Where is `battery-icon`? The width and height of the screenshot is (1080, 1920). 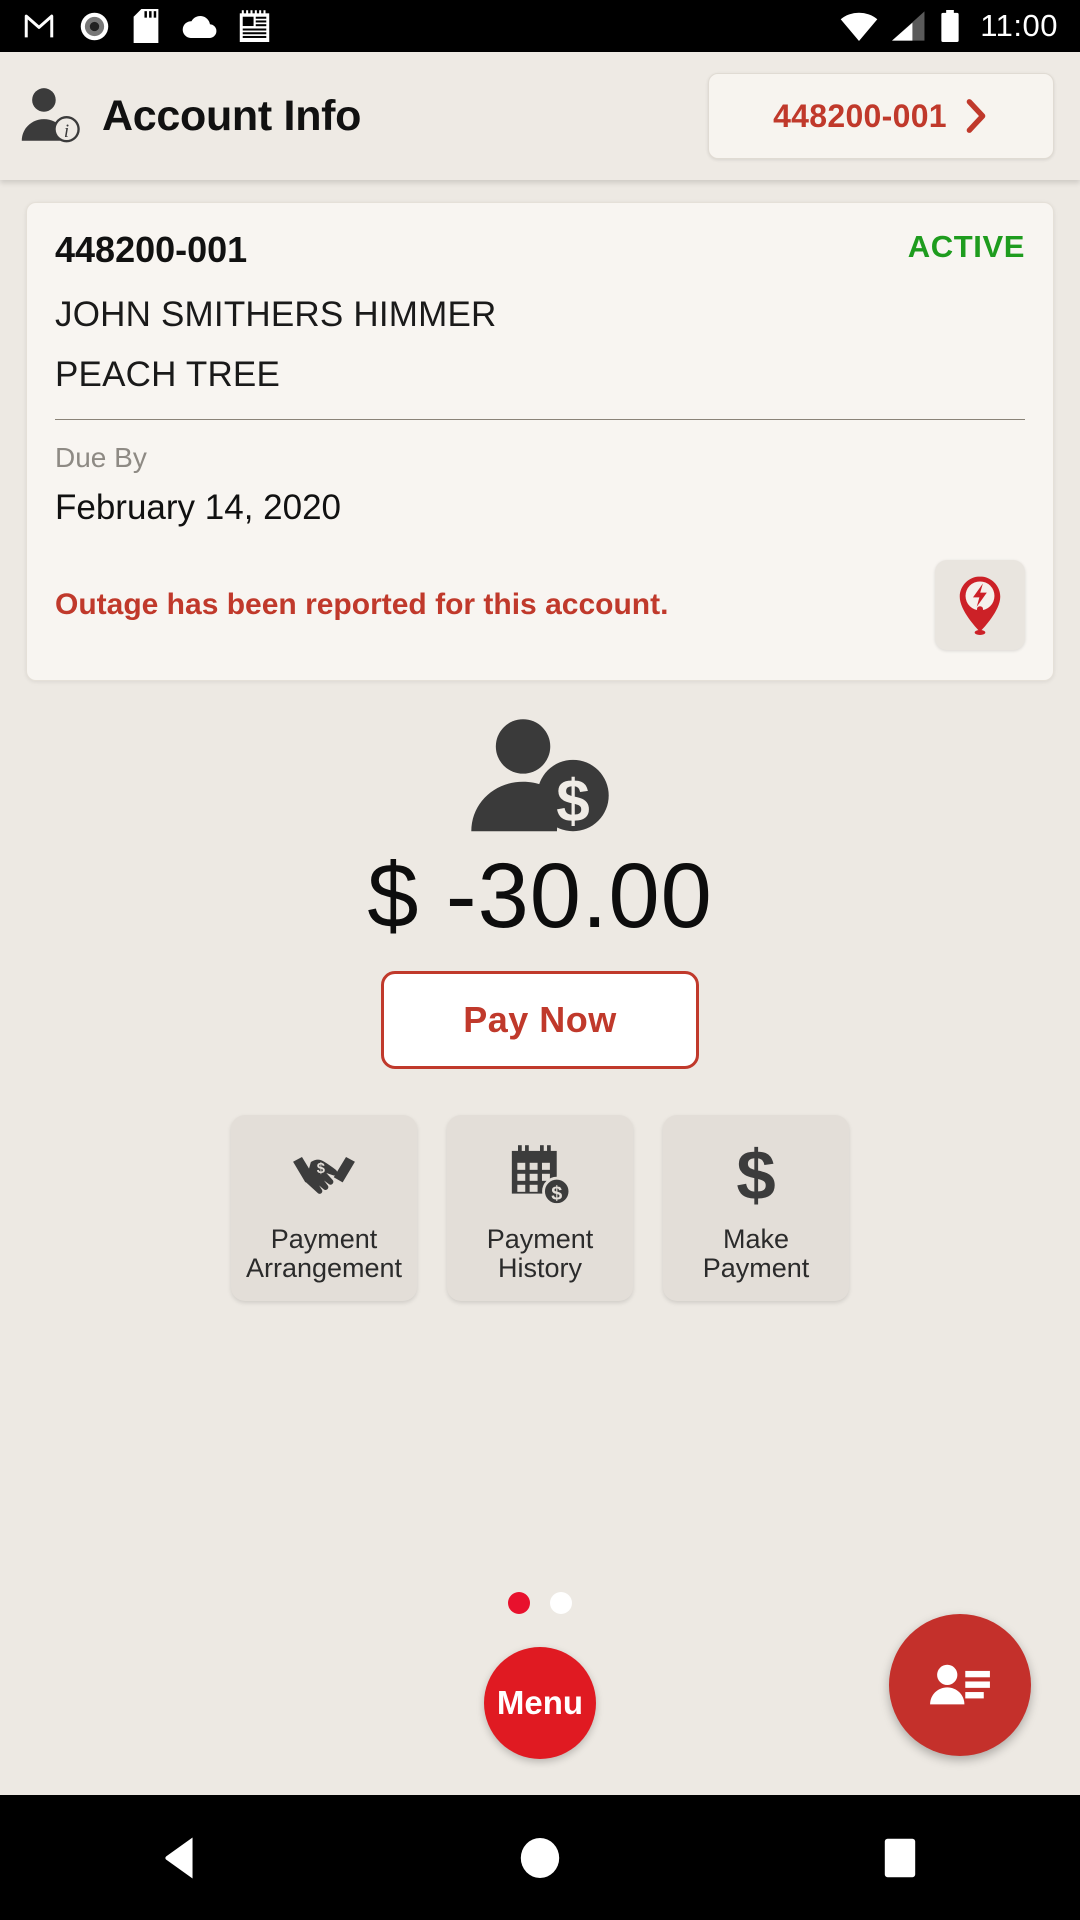 battery-icon is located at coordinates (950, 26).